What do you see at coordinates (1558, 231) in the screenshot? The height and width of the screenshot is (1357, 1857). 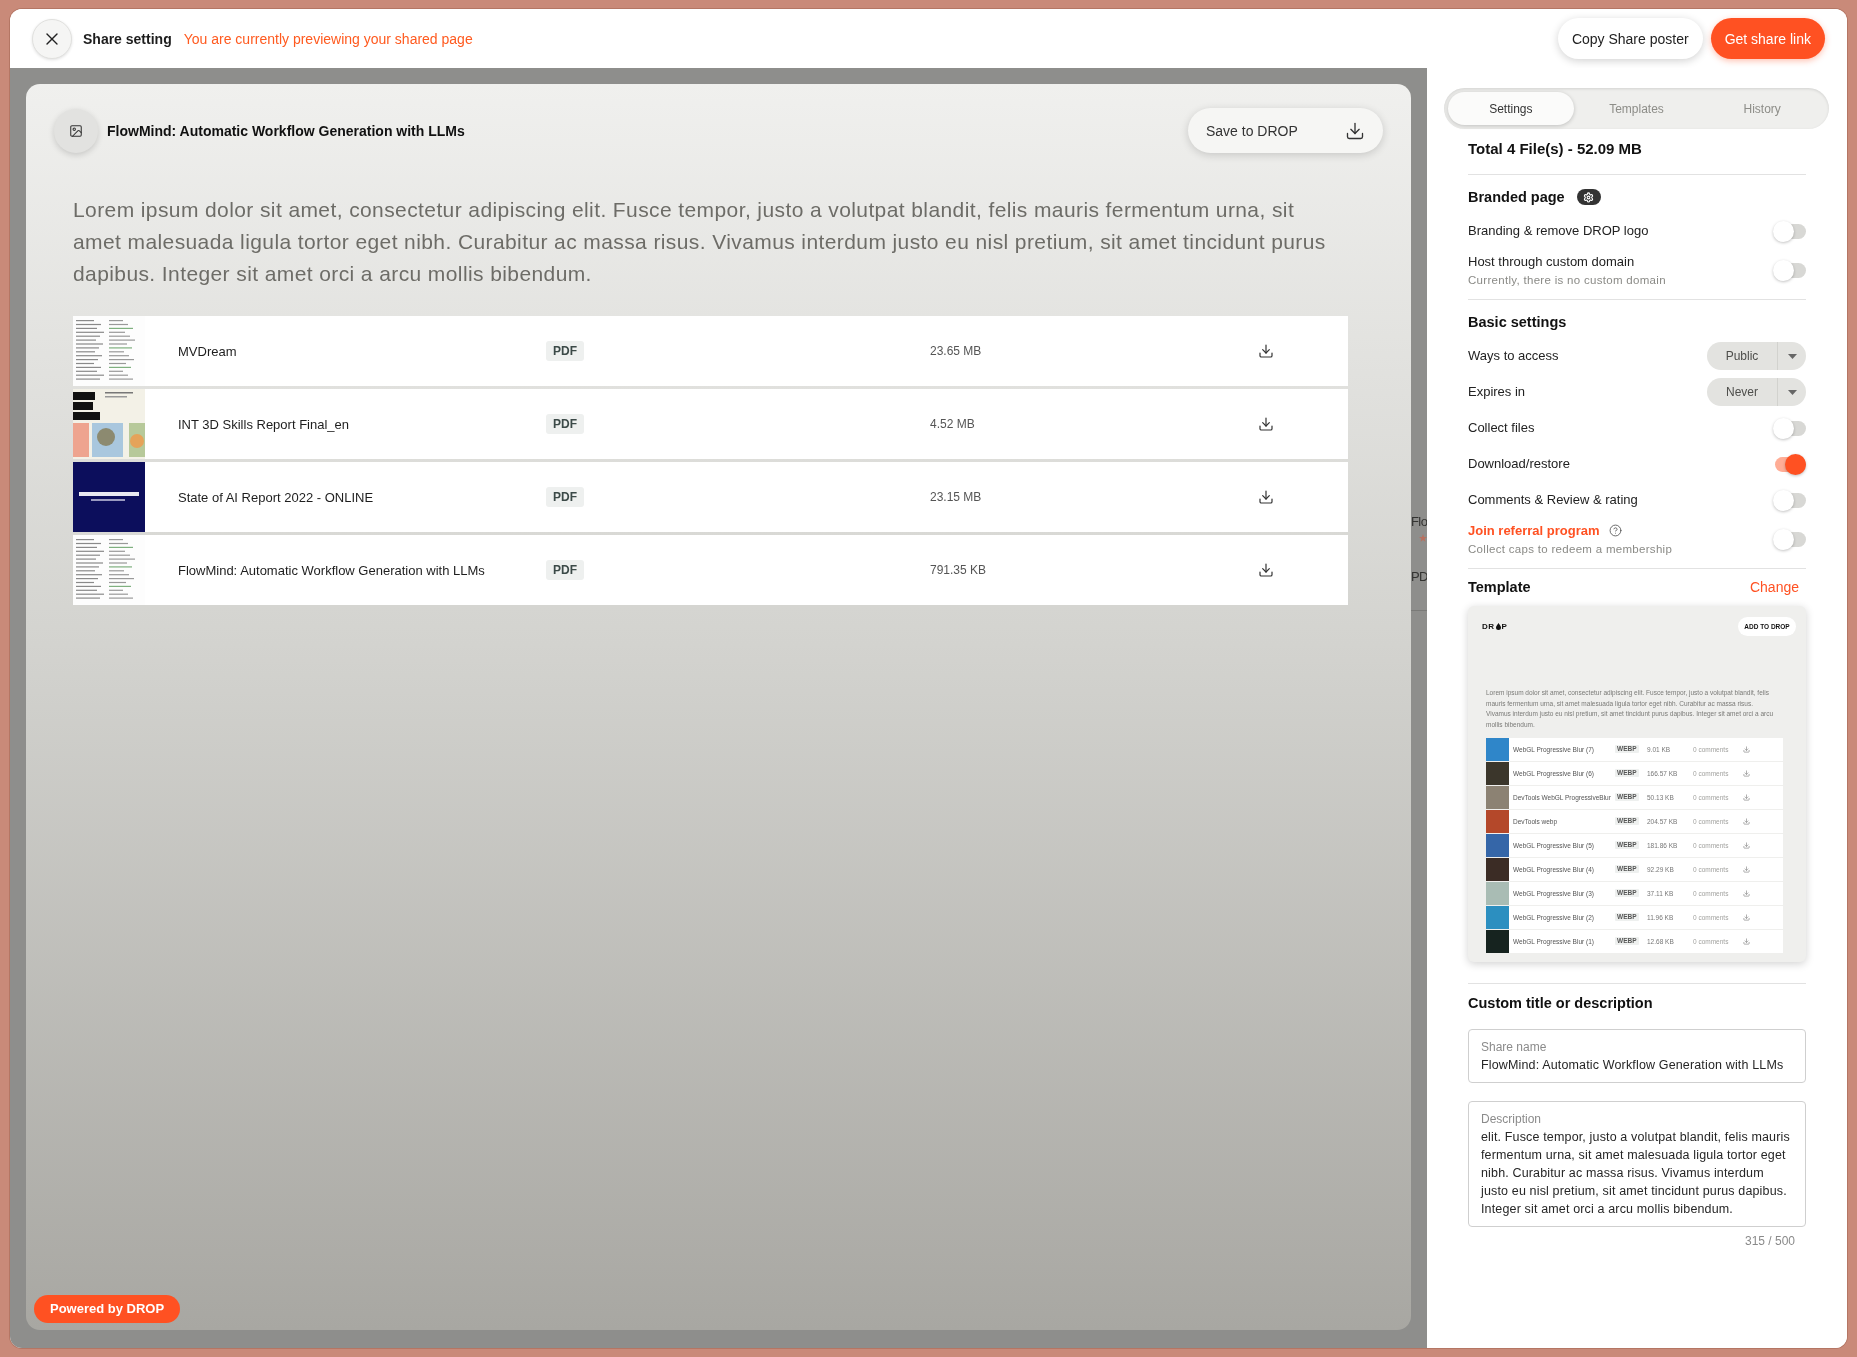 I see `setting-label: Branding & remove DROP logo` at bounding box center [1558, 231].